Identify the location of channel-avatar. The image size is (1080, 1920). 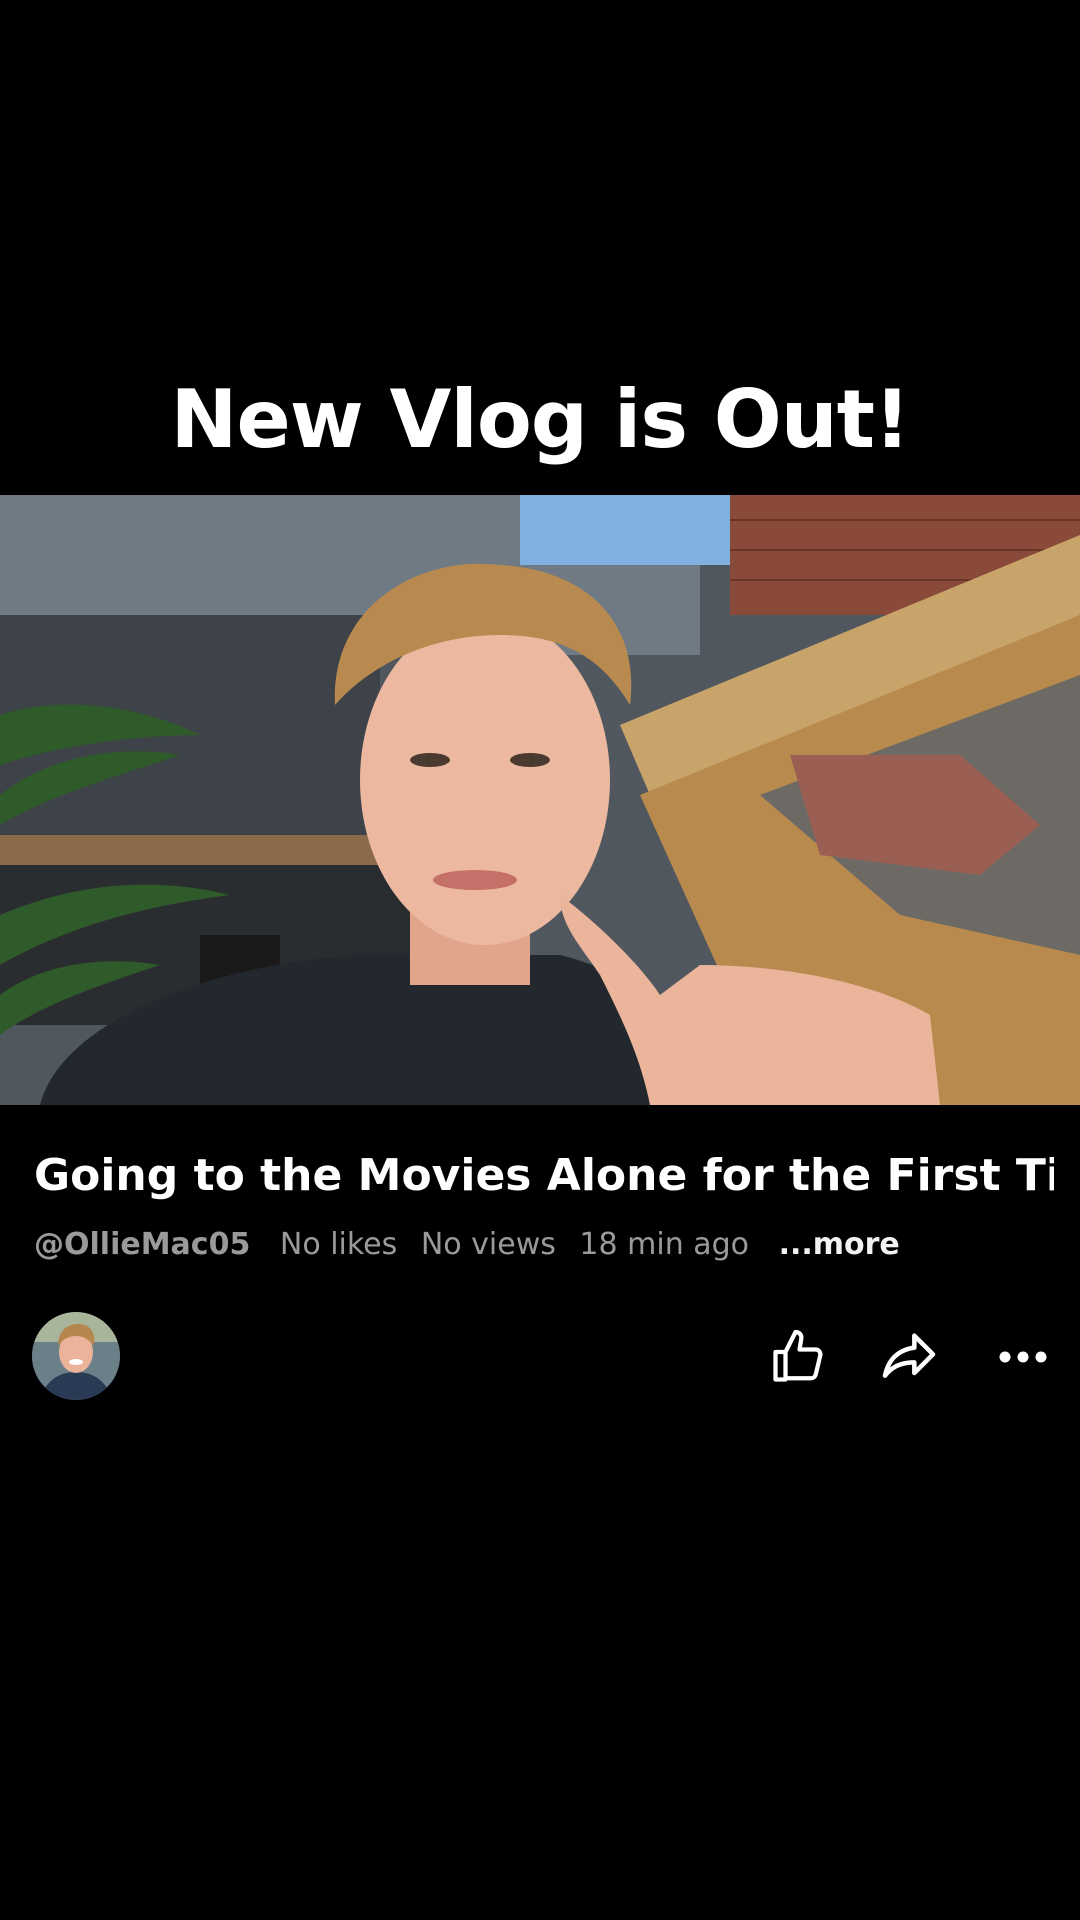
(76, 1356).